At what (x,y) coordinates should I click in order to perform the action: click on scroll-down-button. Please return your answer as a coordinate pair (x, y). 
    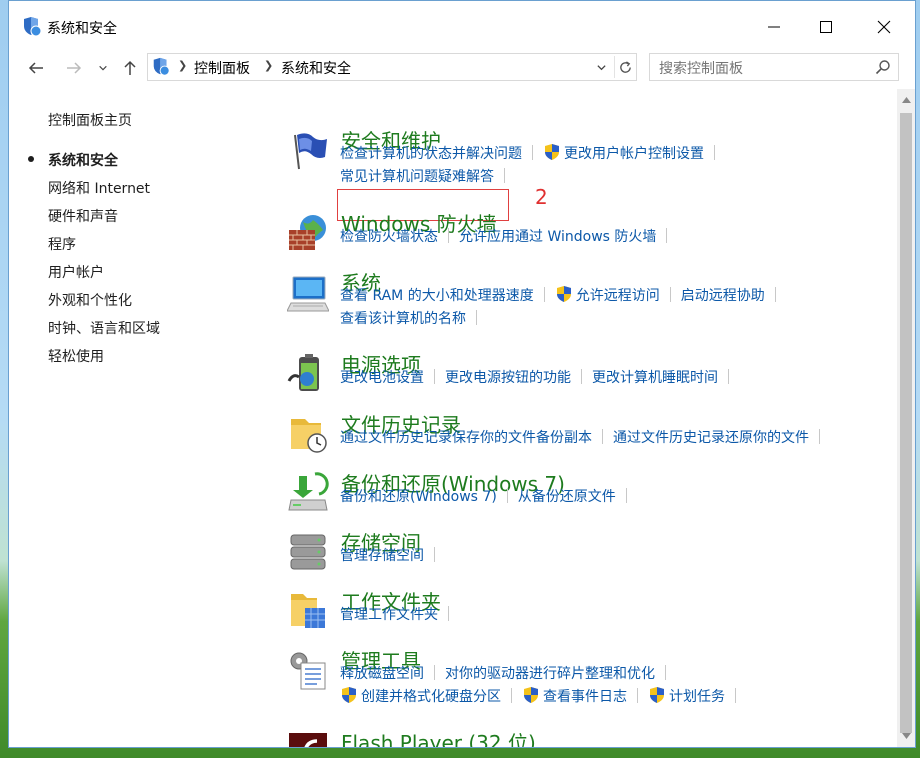
    Looking at the image, I should click on (906, 736).